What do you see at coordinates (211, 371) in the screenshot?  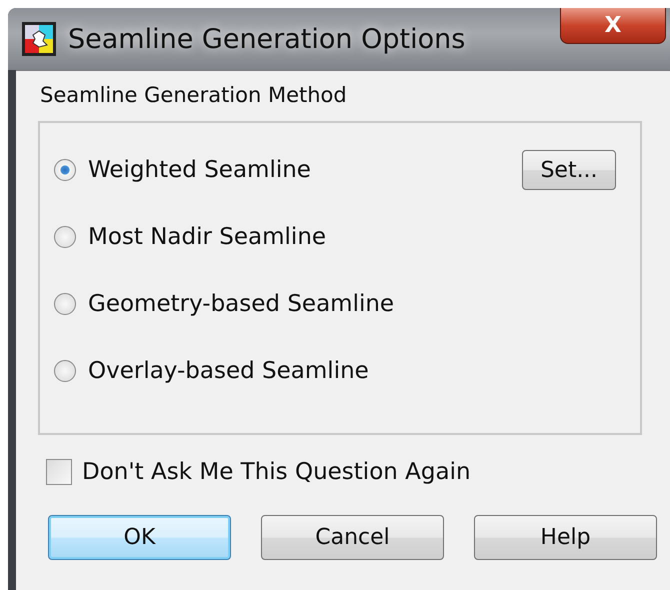 I see `radio-option: Overlay-based Seamline` at bounding box center [211, 371].